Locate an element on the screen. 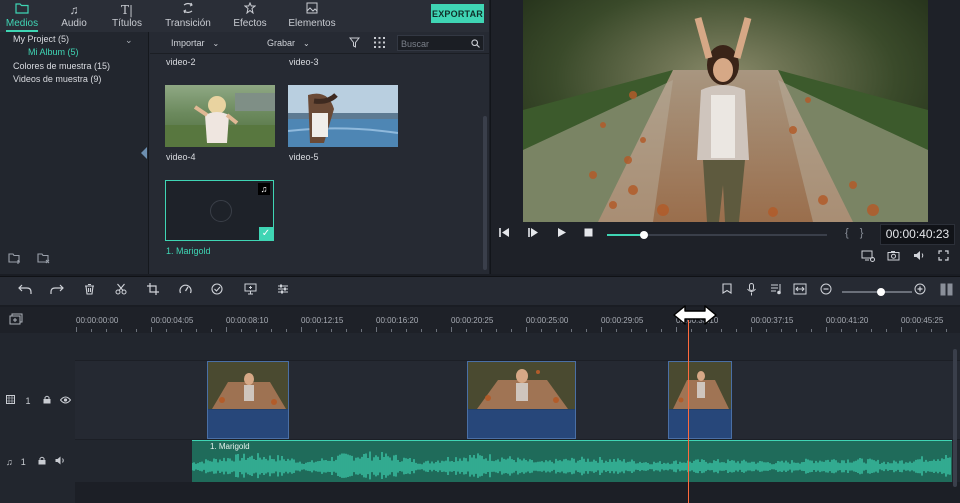  volume-icon is located at coordinates (919, 257).